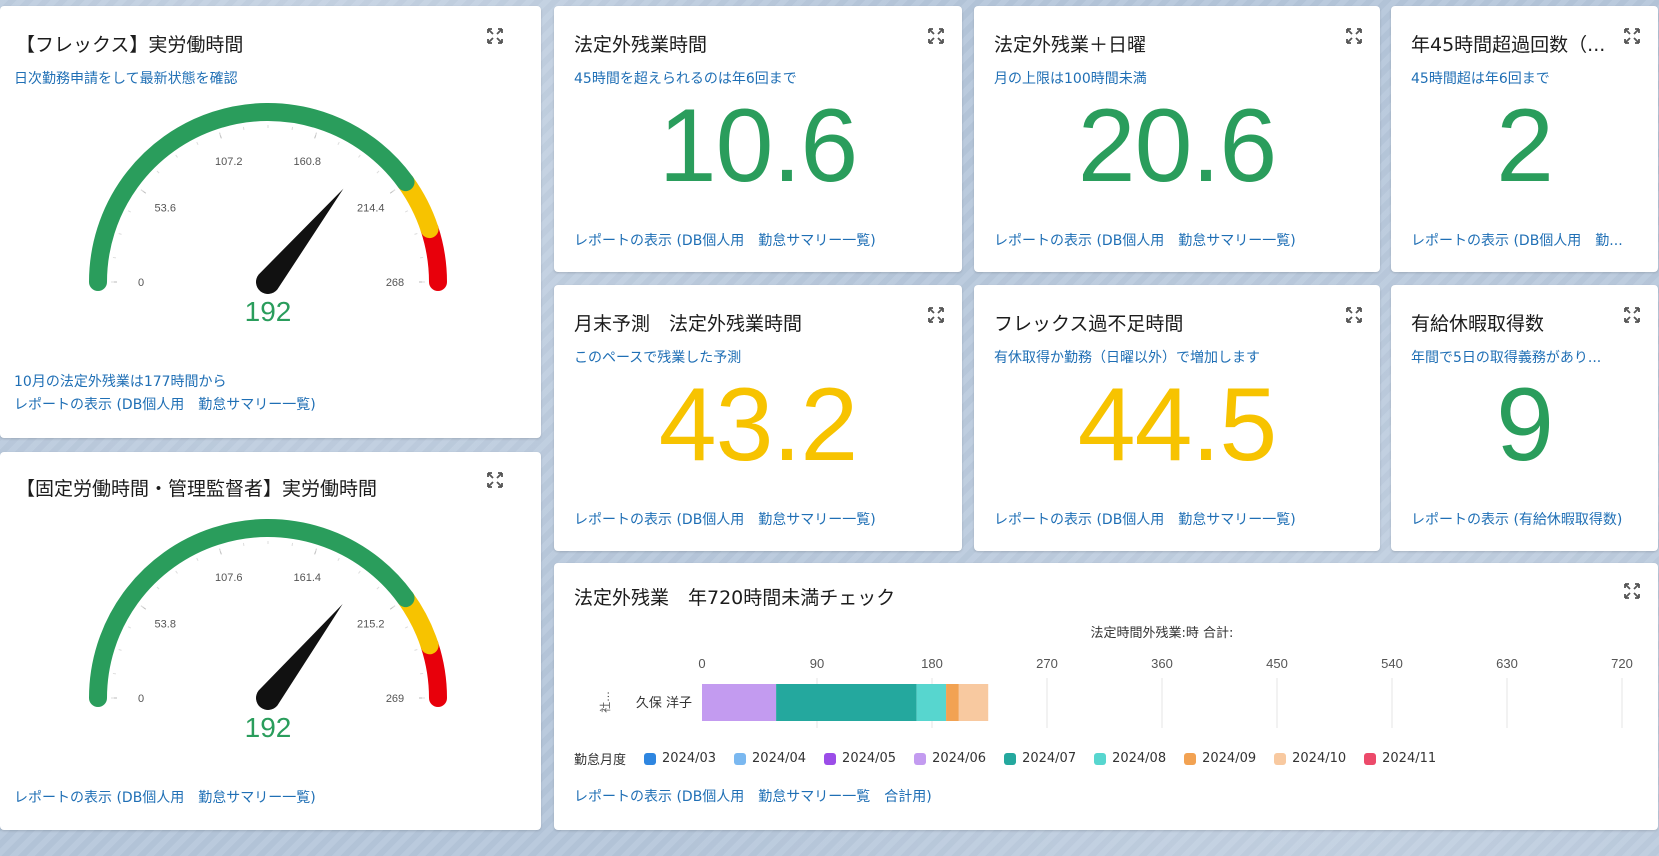 The image size is (1659, 856). I want to click on gauge-chart: 0 53.8 107.6 161.4 215.2 269, so click(268, 614).